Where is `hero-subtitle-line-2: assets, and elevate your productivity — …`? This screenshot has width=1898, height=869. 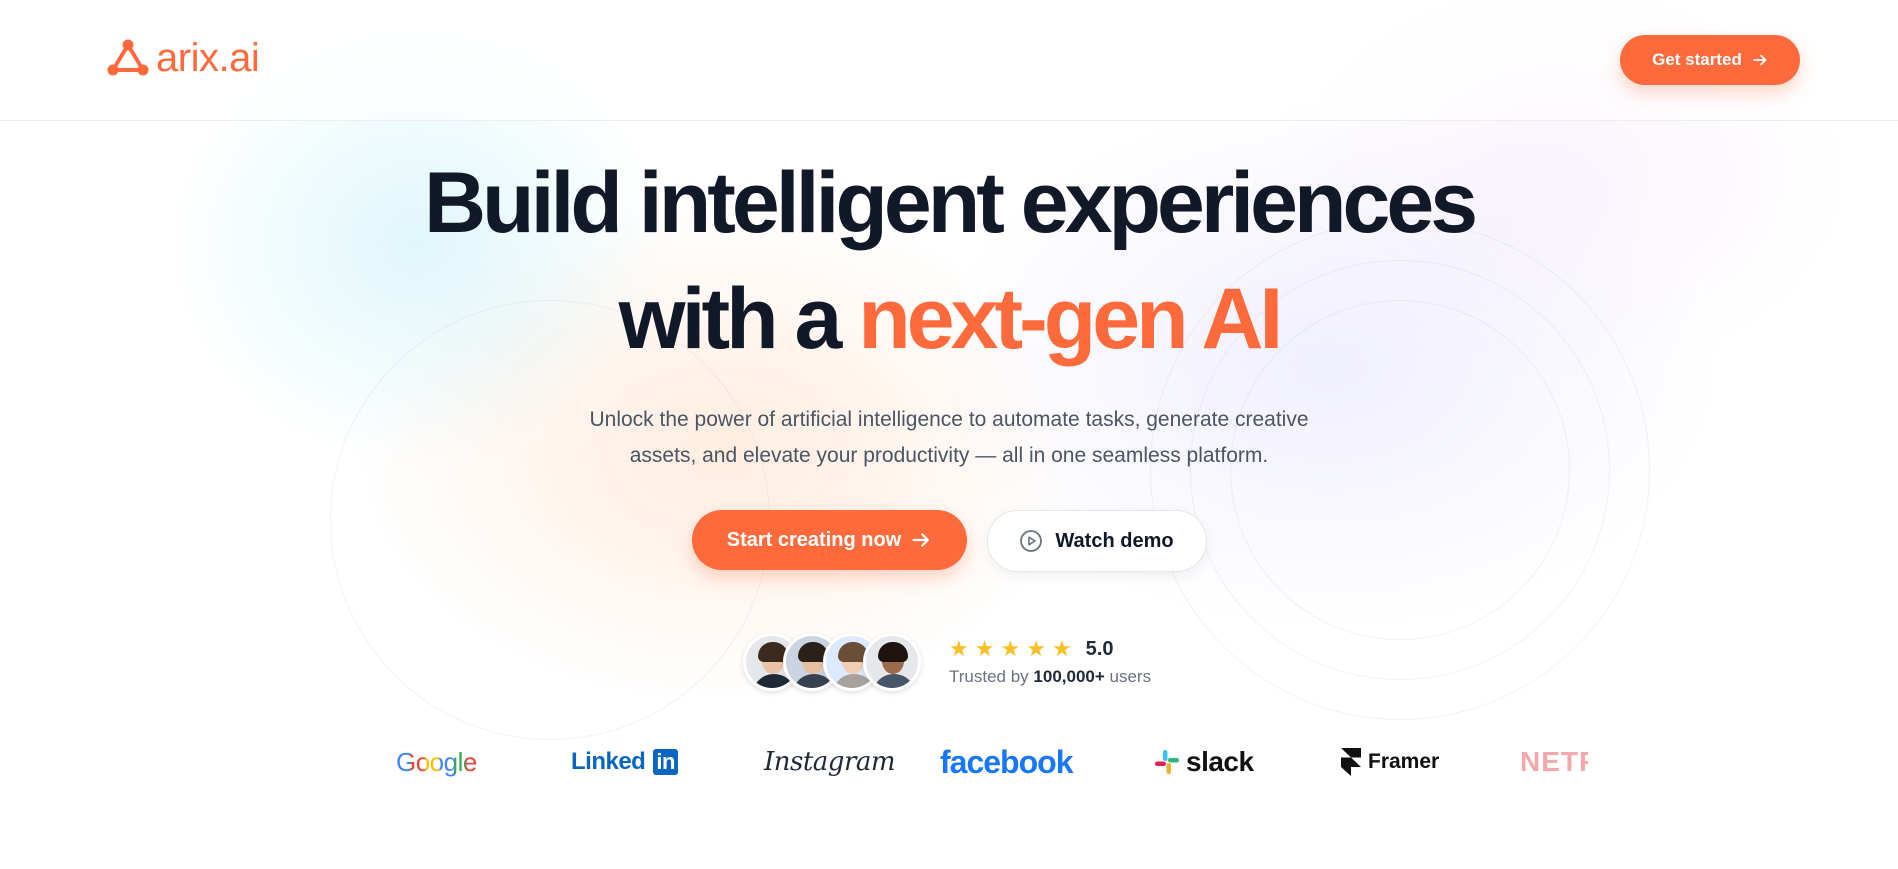
hero-subtitle-line-2: assets, and elevate your productivity — … is located at coordinates (949, 455).